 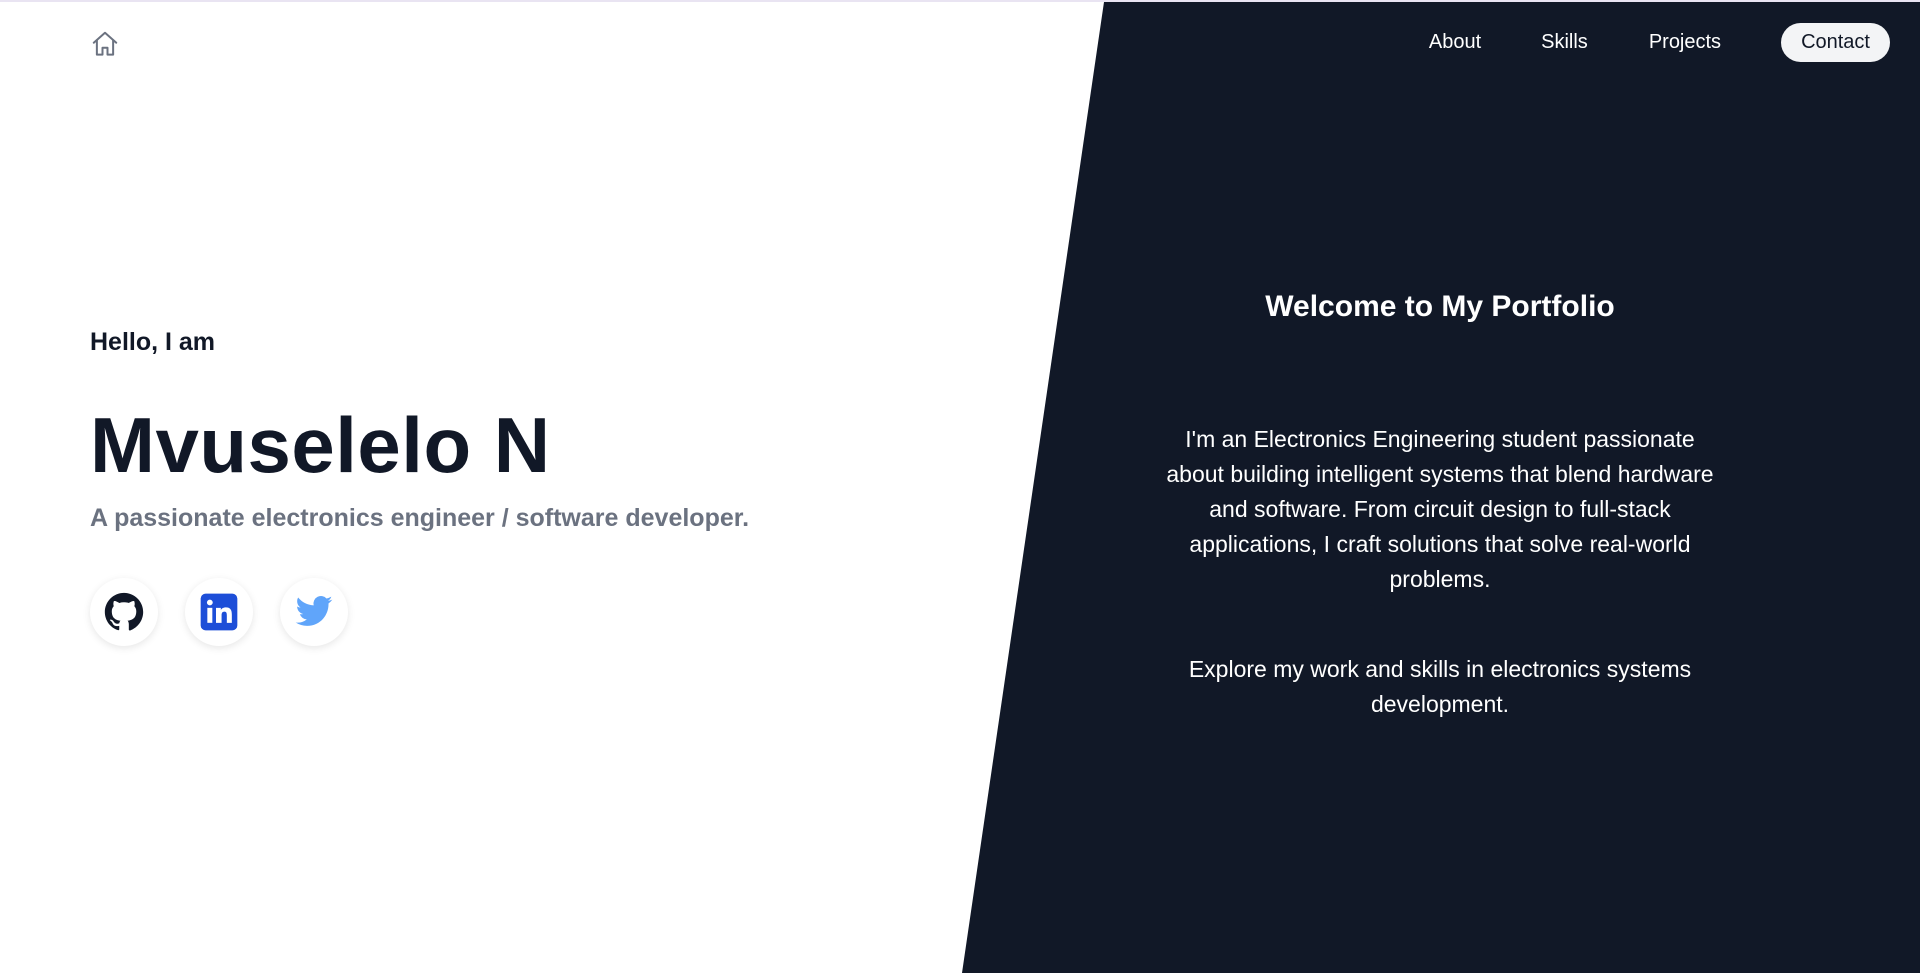 I want to click on nav-about-link: About, so click(x=1455, y=42).